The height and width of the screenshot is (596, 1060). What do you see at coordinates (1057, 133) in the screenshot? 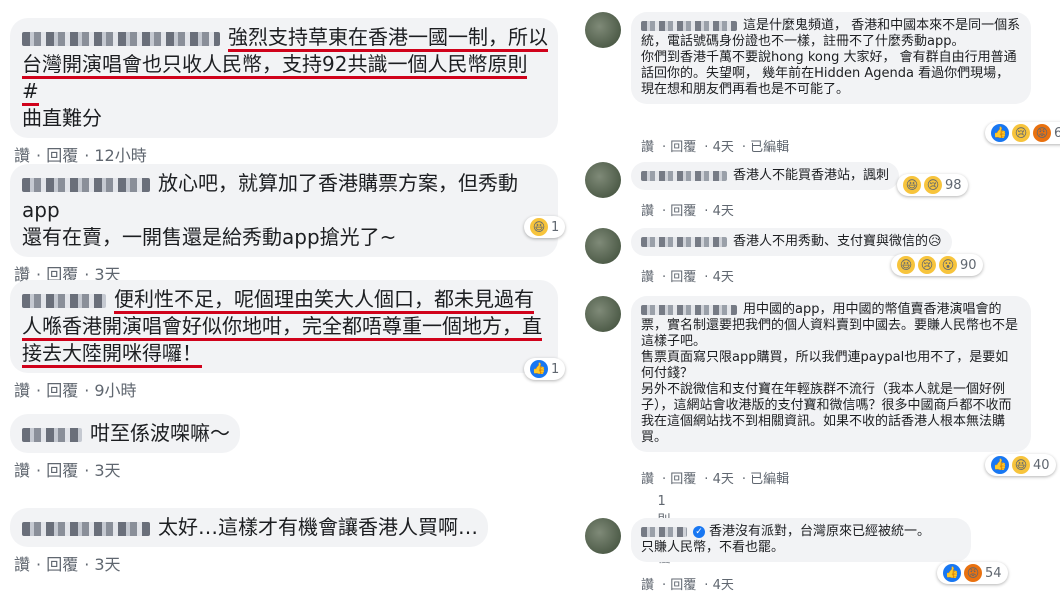
I see `reaction-count: 61` at bounding box center [1057, 133].